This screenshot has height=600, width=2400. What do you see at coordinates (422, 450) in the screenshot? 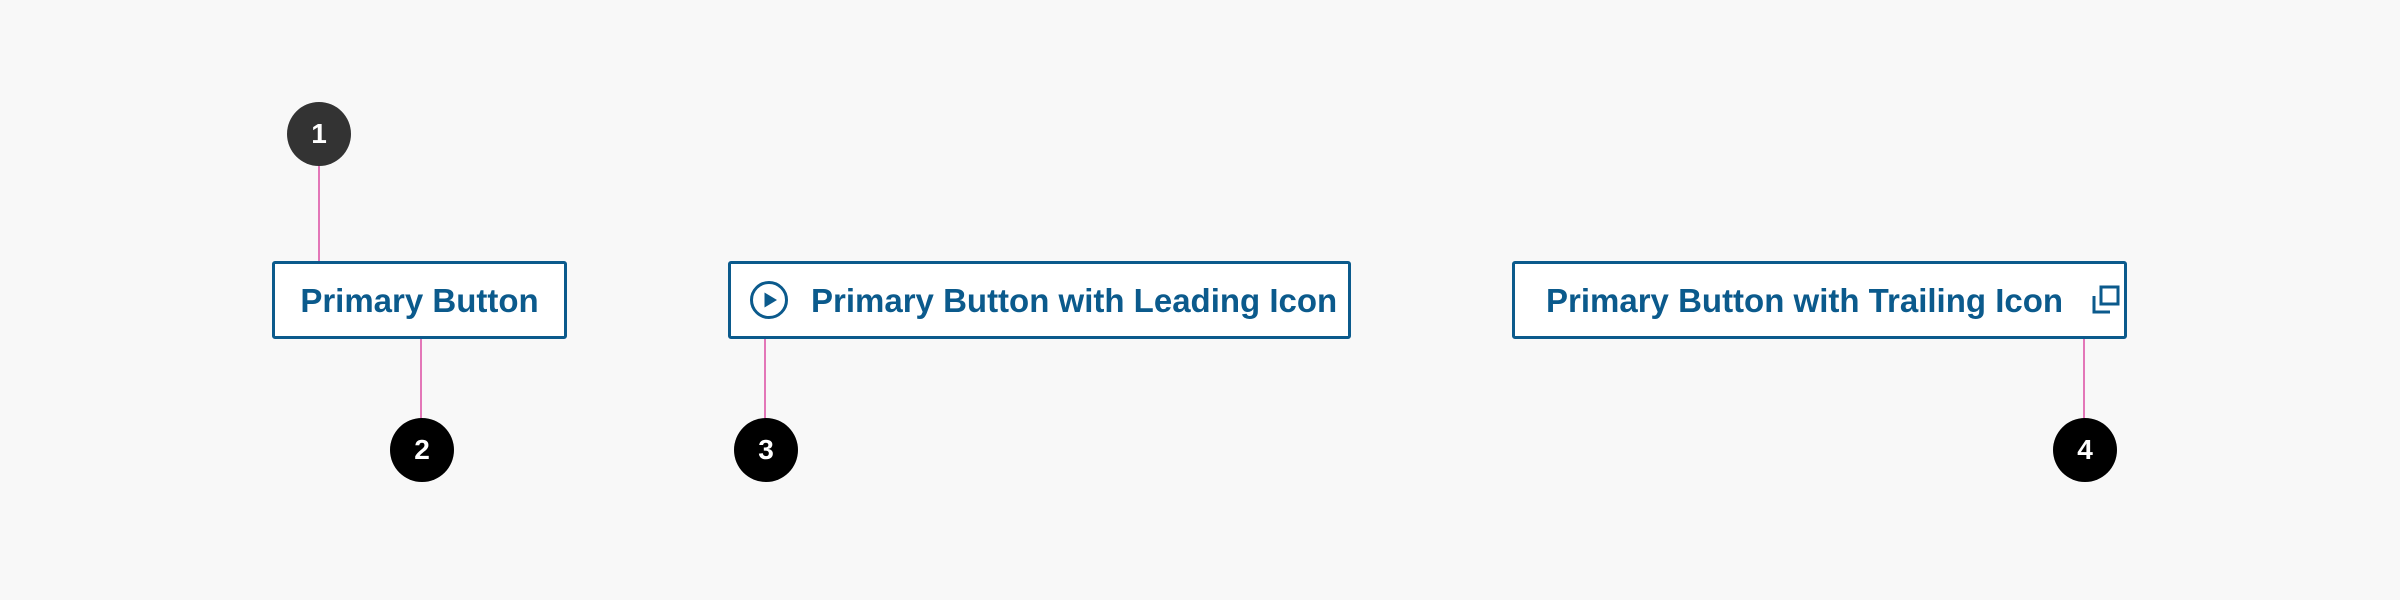
I see `annotation-marker-2: 2` at bounding box center [422, 450].